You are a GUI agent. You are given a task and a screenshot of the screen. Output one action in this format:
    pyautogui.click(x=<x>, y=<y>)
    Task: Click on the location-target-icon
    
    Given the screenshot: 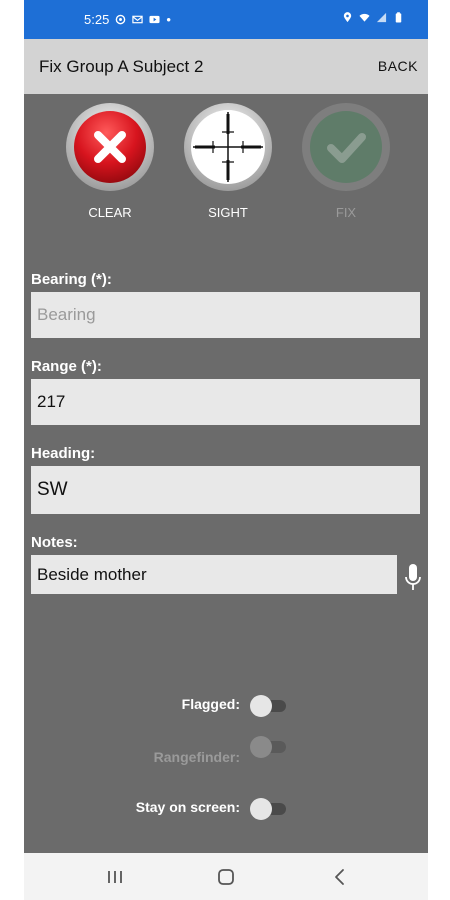 What is the action you would take?
    pyautogui.click(x=121, y=19)
    